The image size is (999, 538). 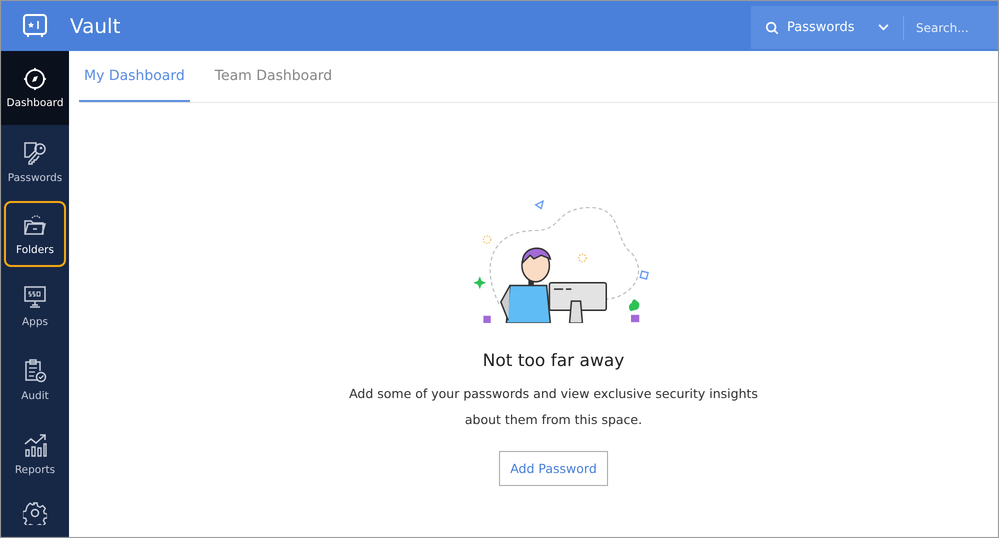 I want to click on sidebar-item: Passwords, so click(x=35, y=162).